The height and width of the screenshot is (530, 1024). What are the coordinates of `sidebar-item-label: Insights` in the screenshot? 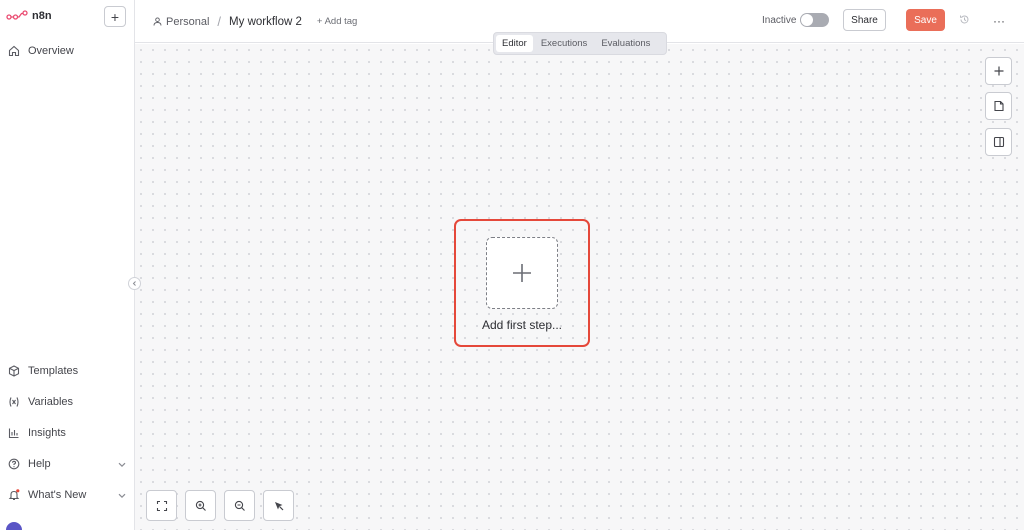 It's located at (47, 433).